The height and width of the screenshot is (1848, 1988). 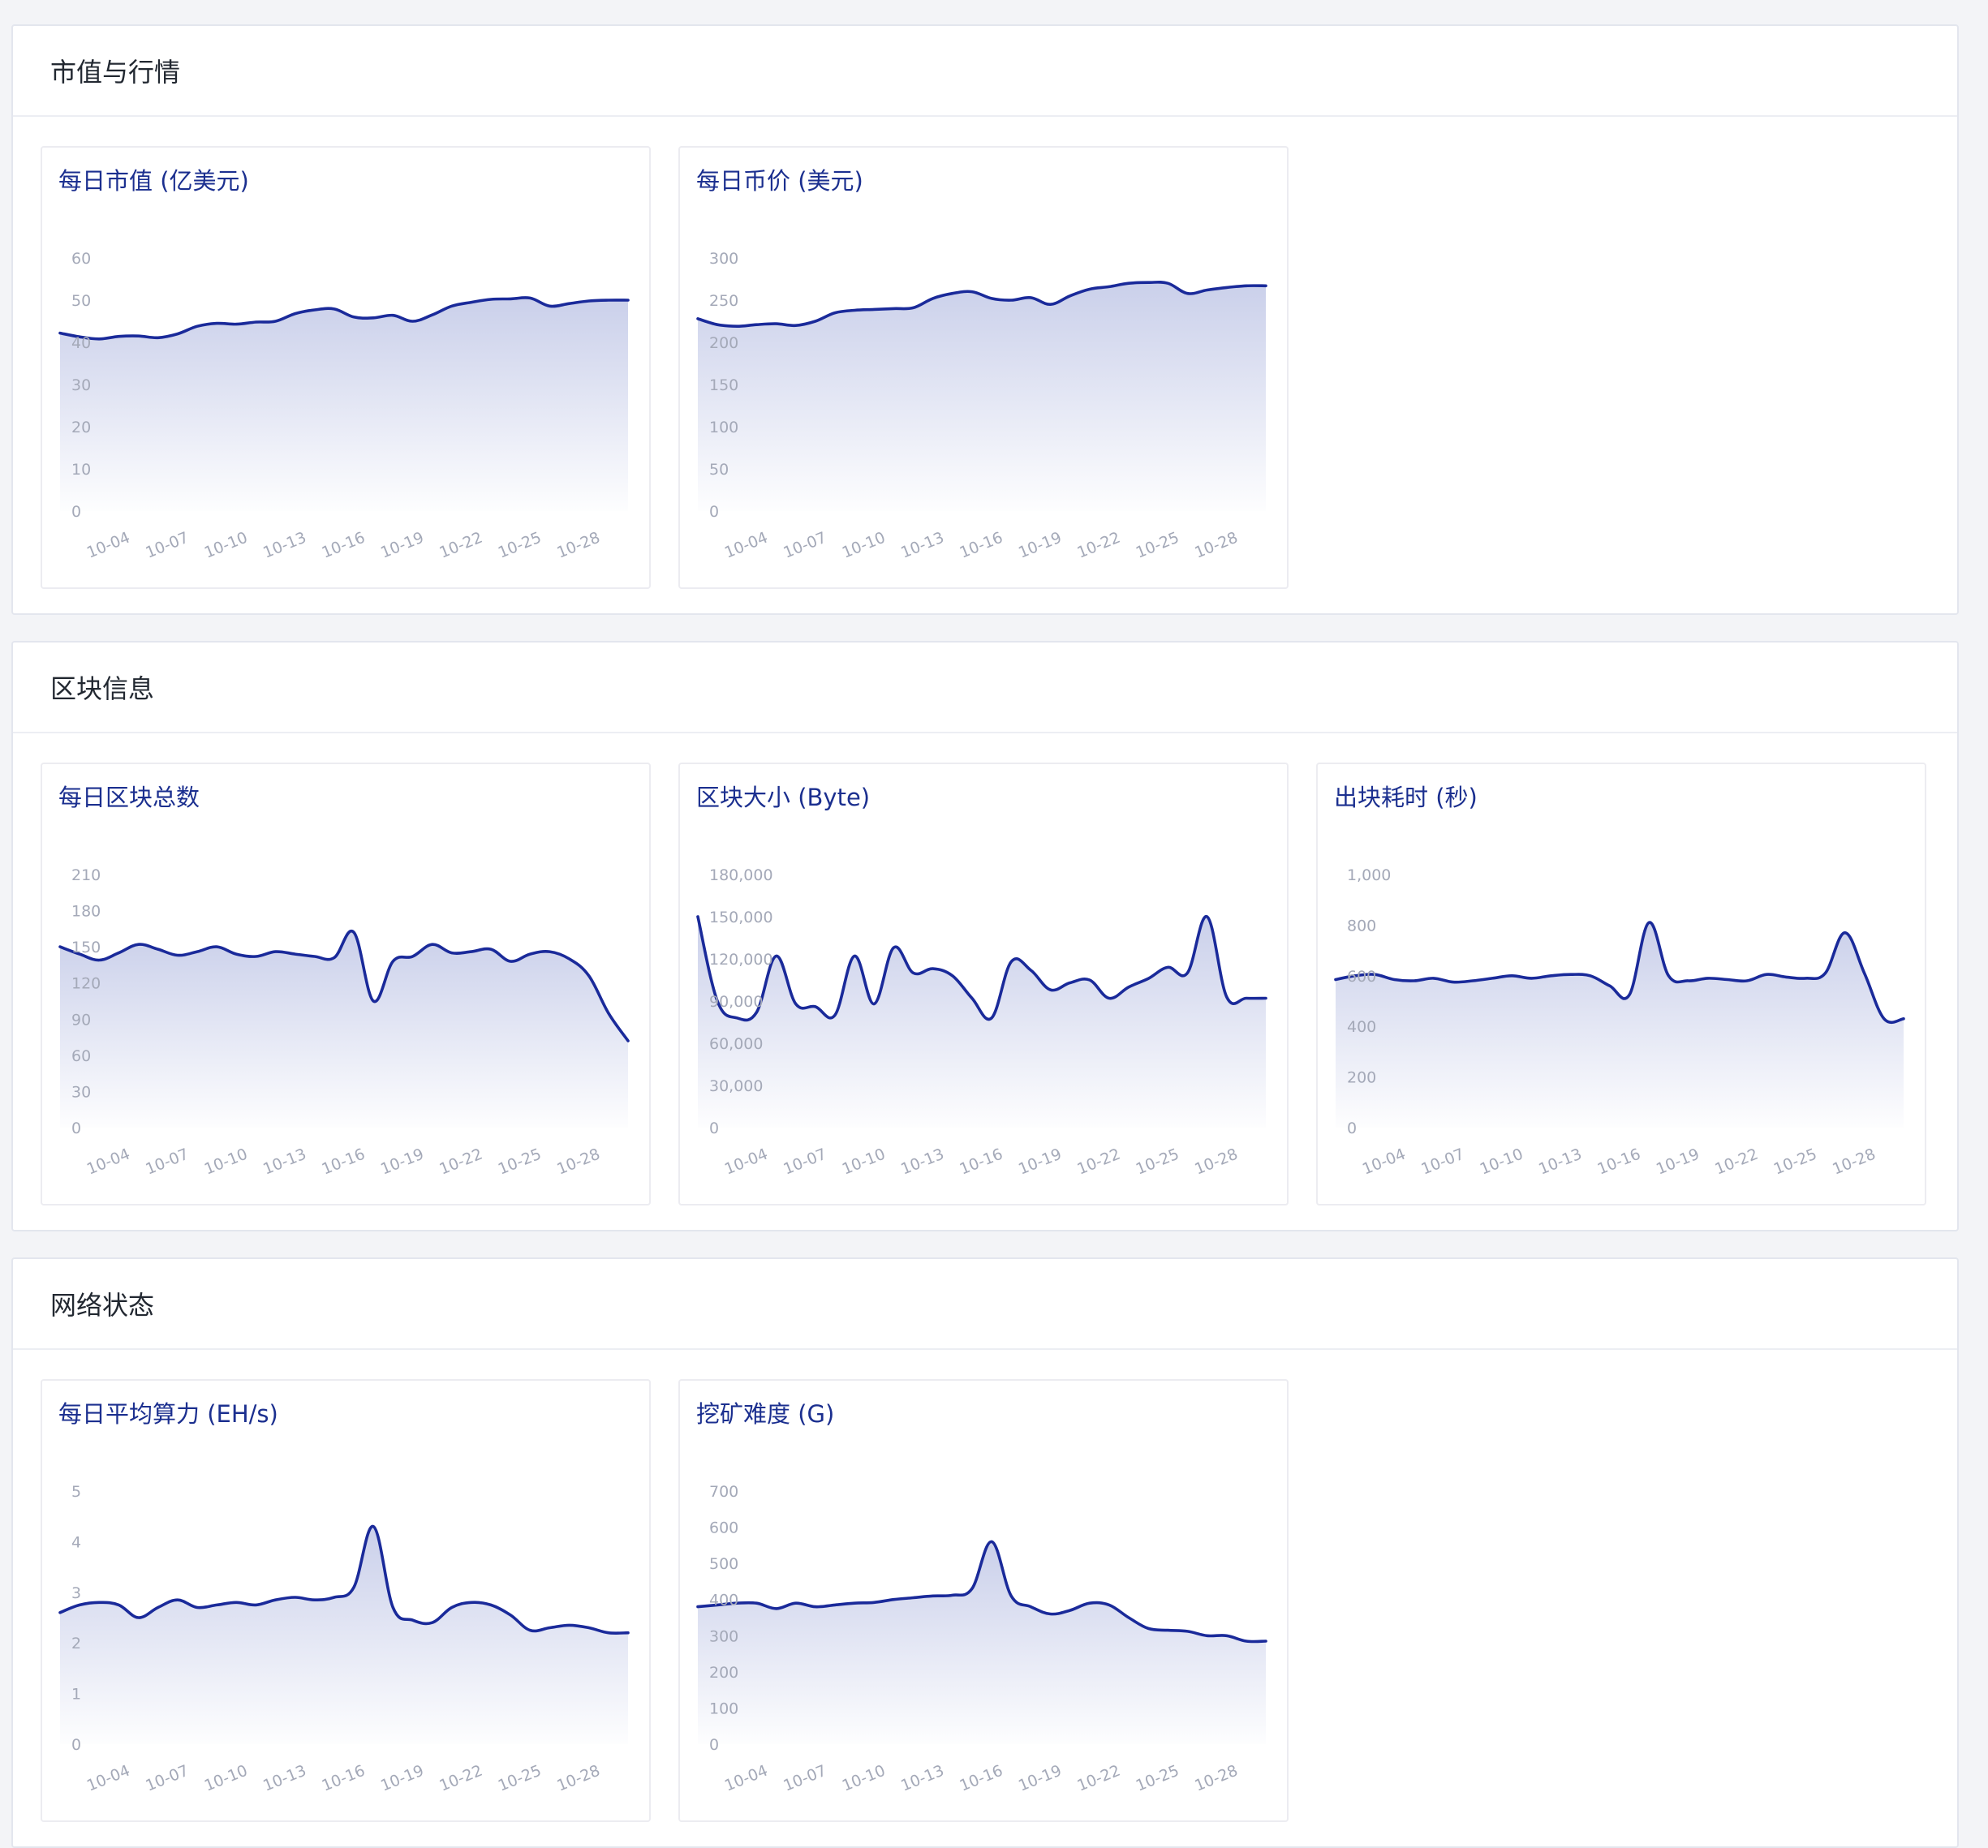 I want to click on y-tick-label: 1,000, so click(x=1369, y=875).